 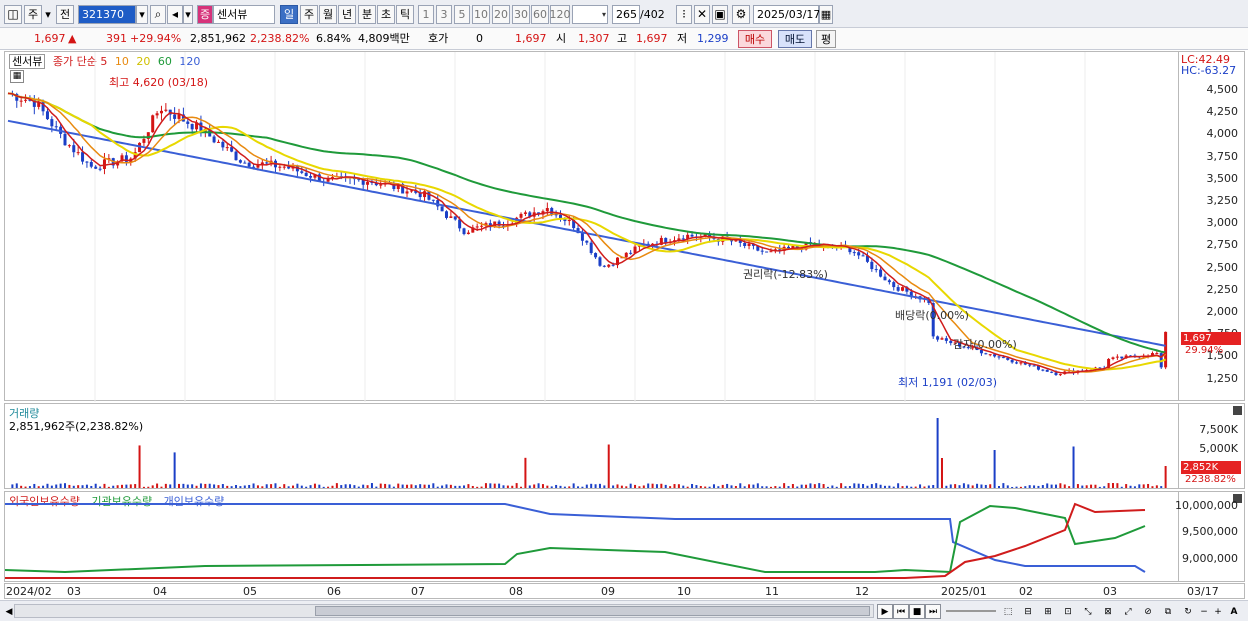 I want to click on candle-type-icon: ⁝, so click(x=684, y=14).